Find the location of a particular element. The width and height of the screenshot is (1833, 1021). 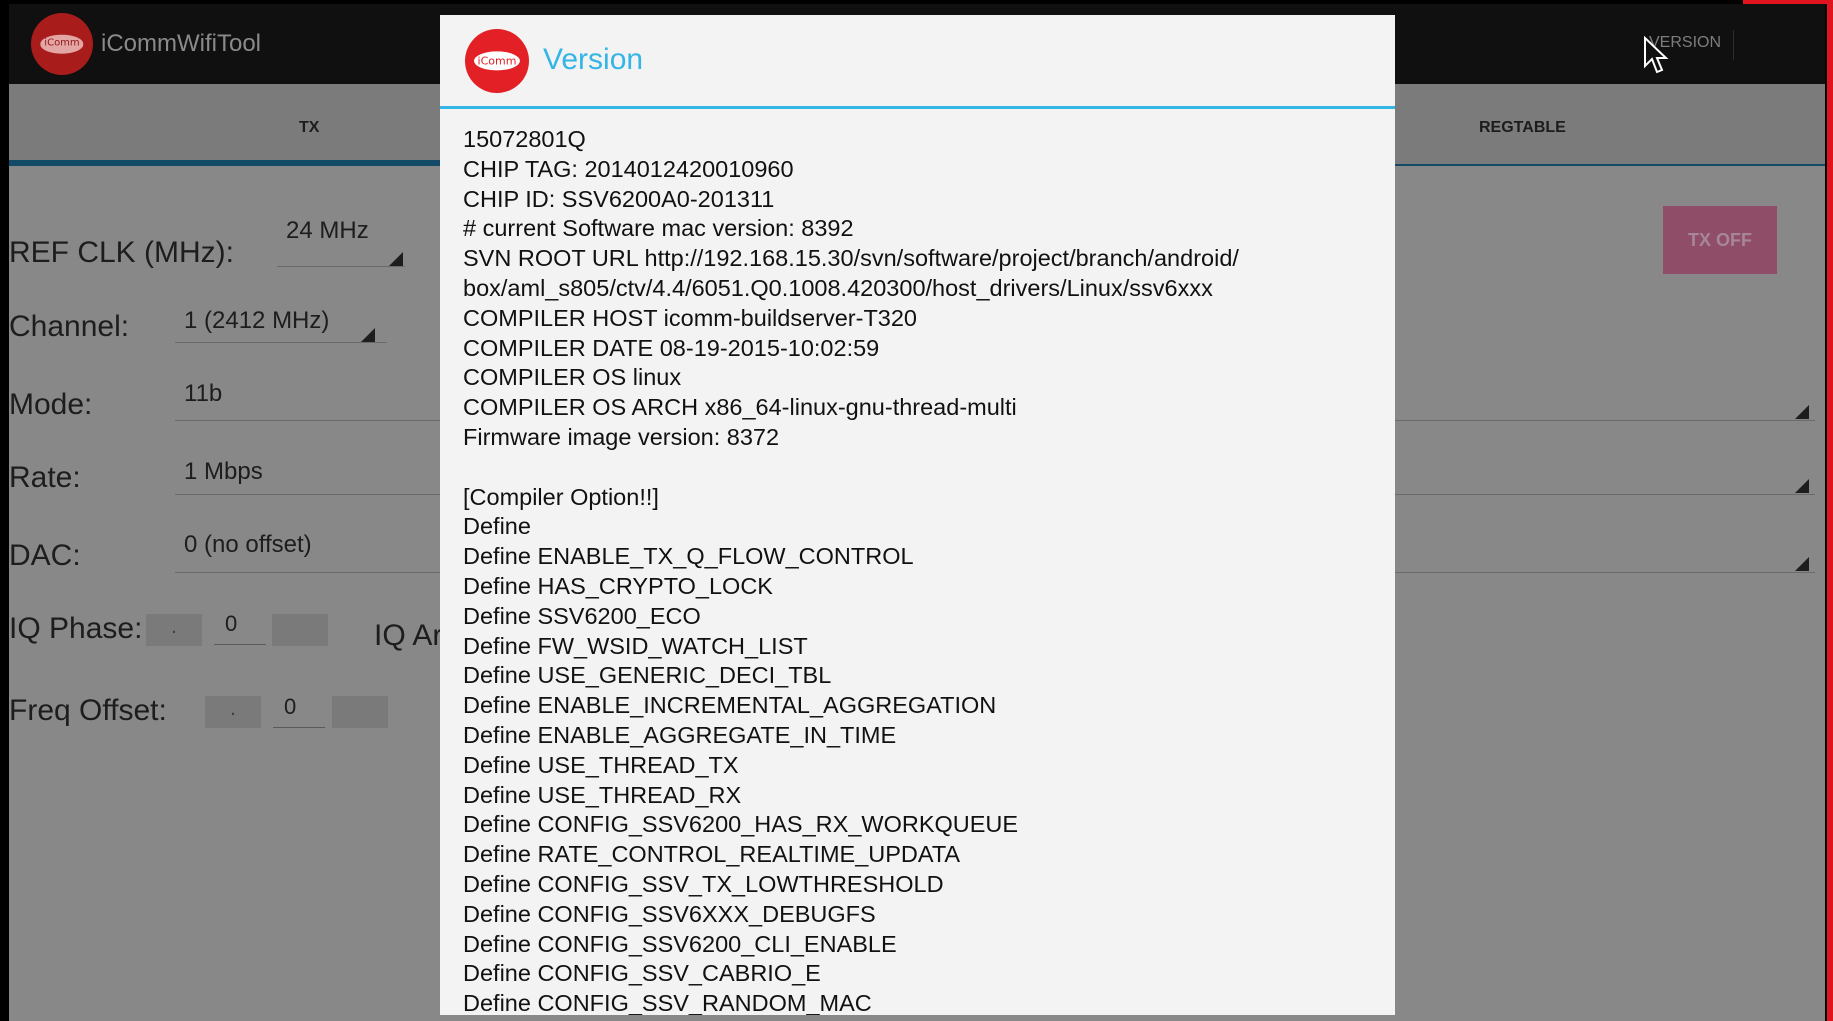

version-line: Define ENABLE_INCREMENTAL_AGGREGATION is located at coordinates (730, 705).